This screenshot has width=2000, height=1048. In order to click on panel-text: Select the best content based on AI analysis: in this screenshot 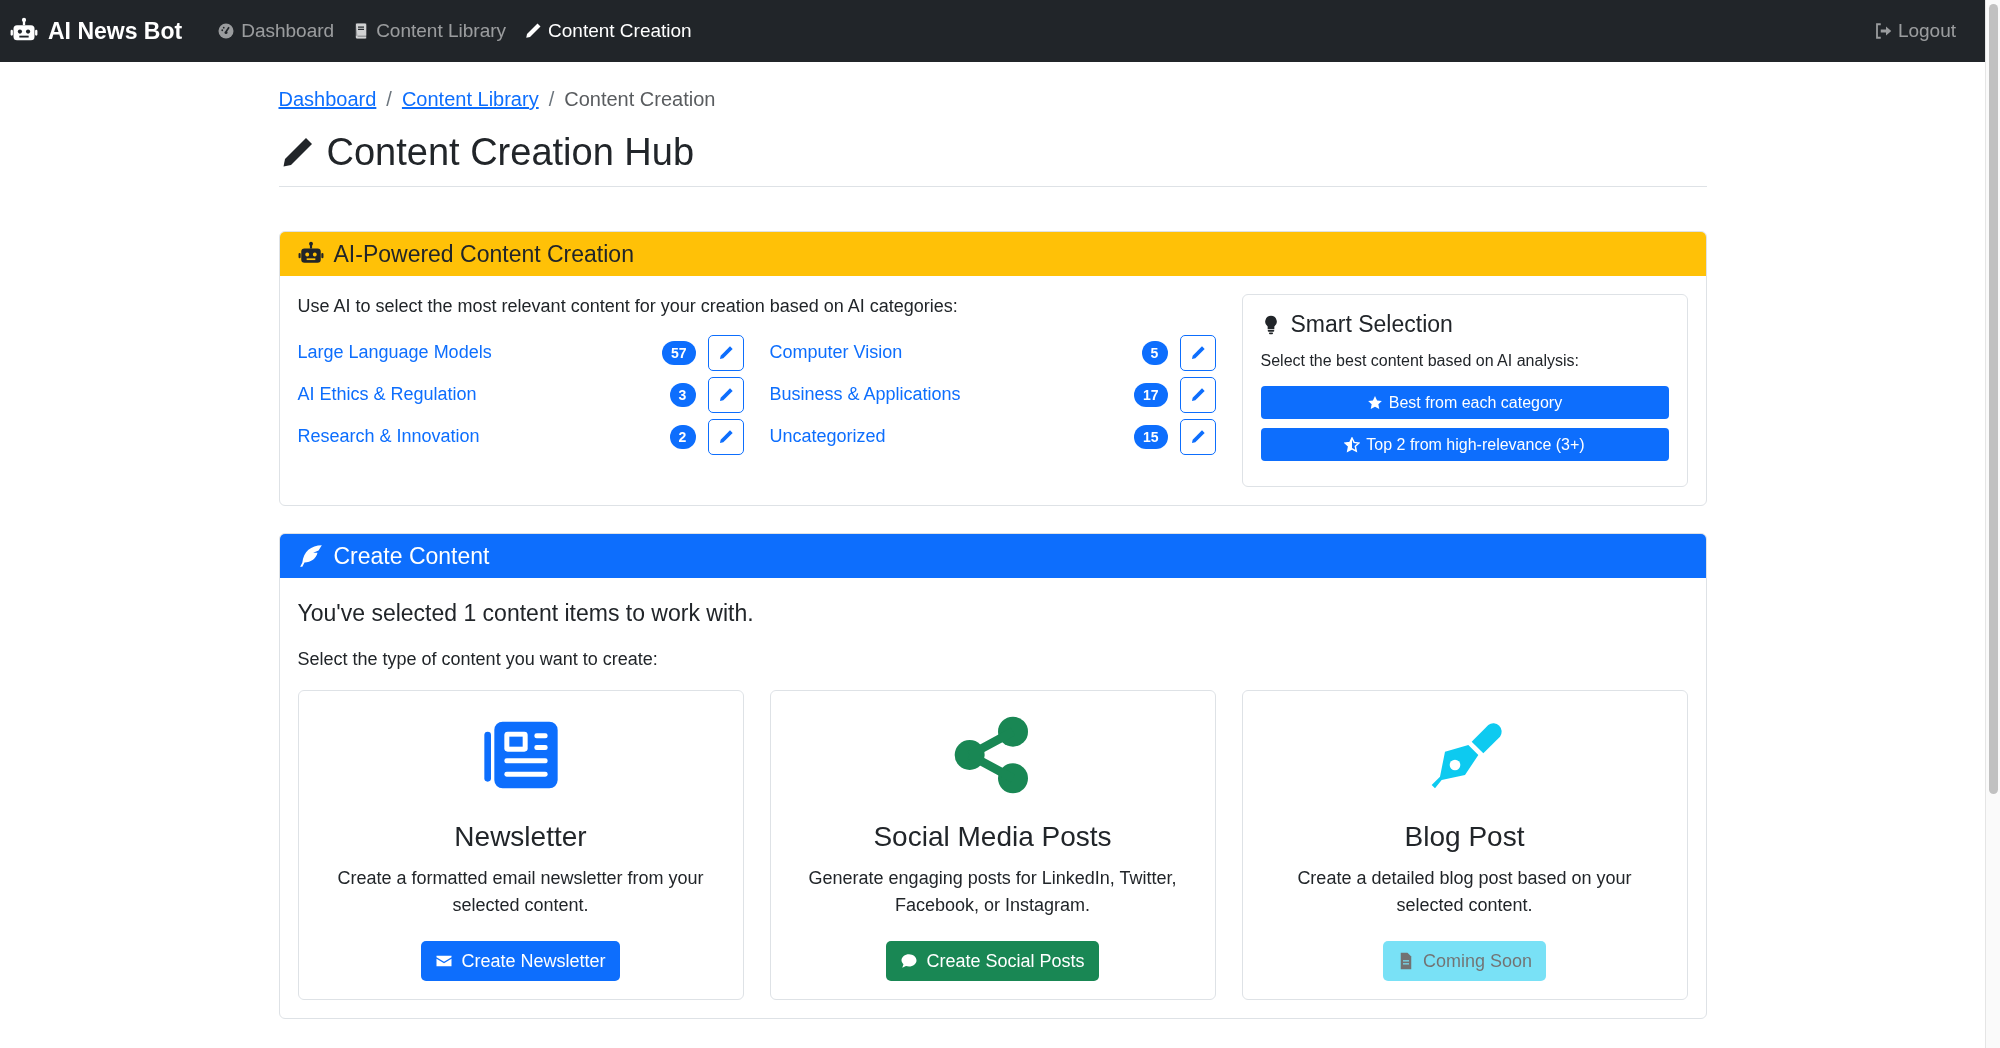, I will do `click(1420, 361)`.